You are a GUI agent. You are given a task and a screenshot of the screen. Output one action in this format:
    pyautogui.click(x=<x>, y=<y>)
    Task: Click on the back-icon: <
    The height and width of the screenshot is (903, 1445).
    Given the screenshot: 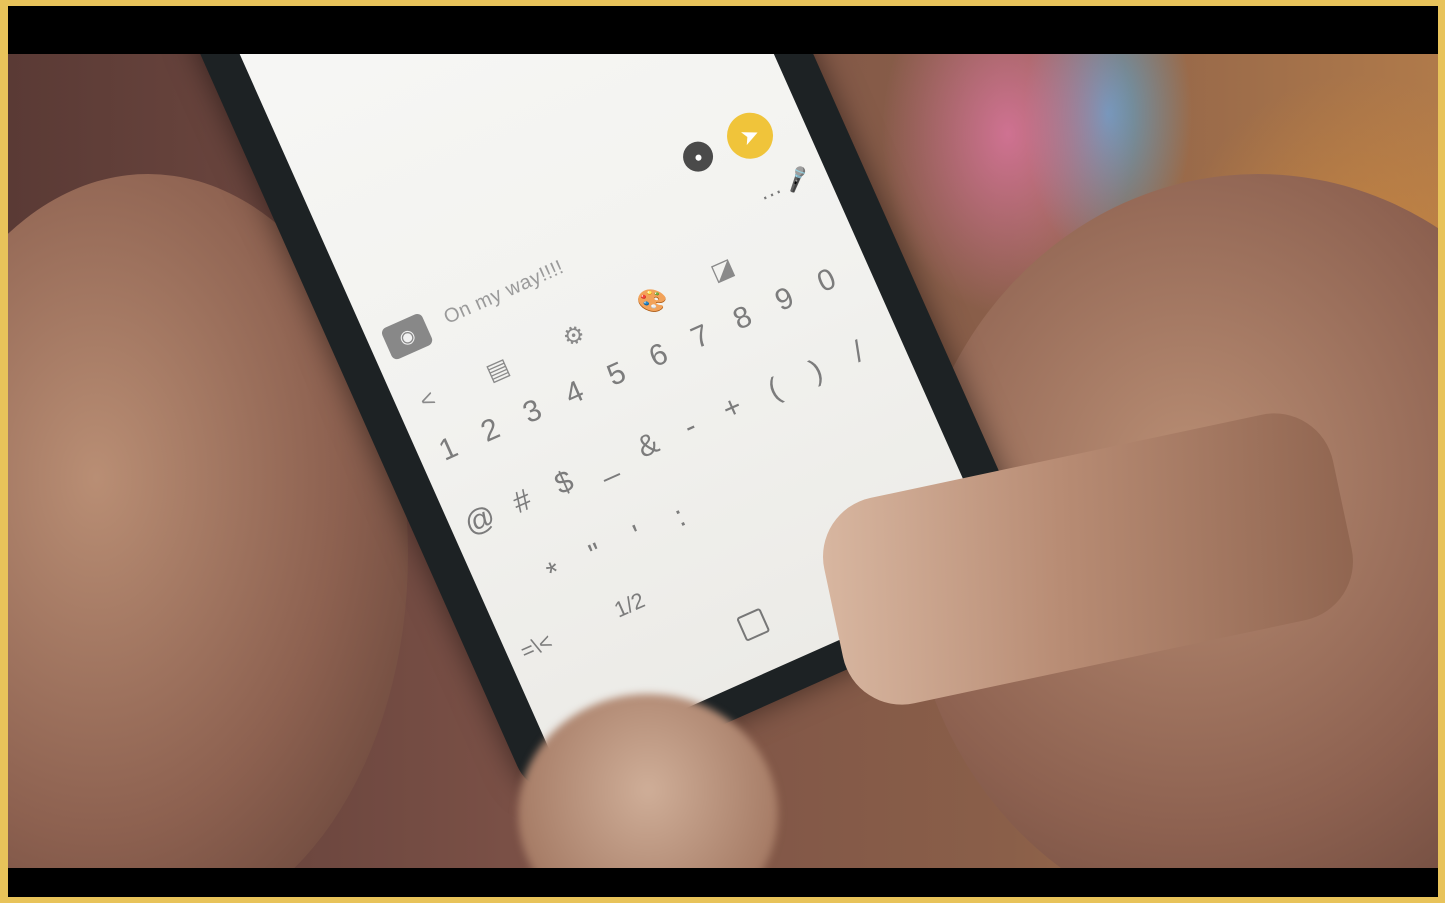 What is the action you would take?
    pyautogui.click(x=428, y=400)
    